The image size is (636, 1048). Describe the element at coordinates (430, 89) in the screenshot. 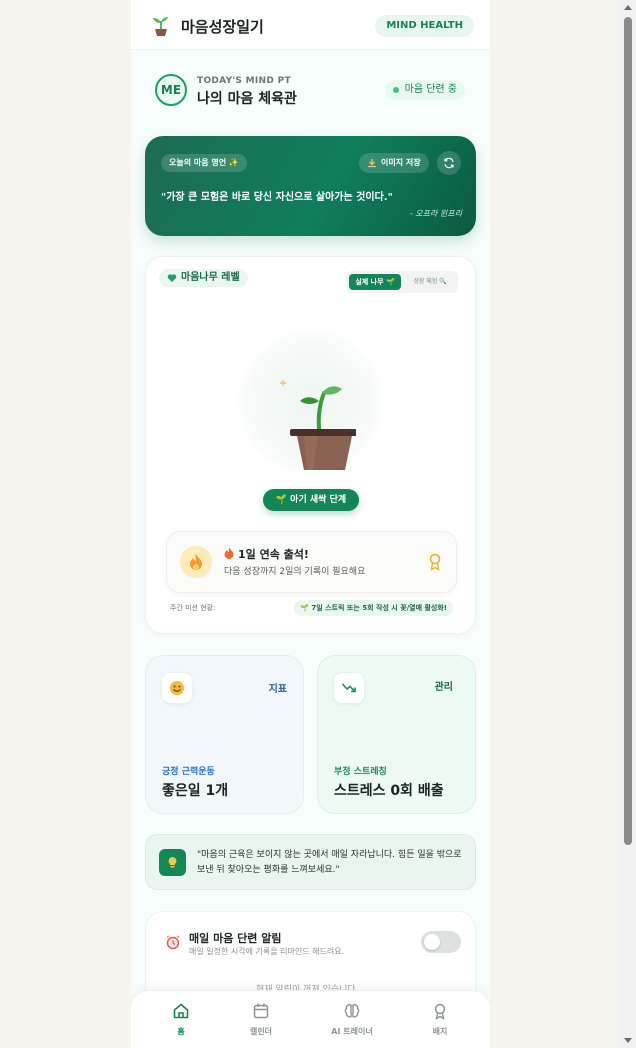

I see `status-label: 마음 단련 중` at that location.